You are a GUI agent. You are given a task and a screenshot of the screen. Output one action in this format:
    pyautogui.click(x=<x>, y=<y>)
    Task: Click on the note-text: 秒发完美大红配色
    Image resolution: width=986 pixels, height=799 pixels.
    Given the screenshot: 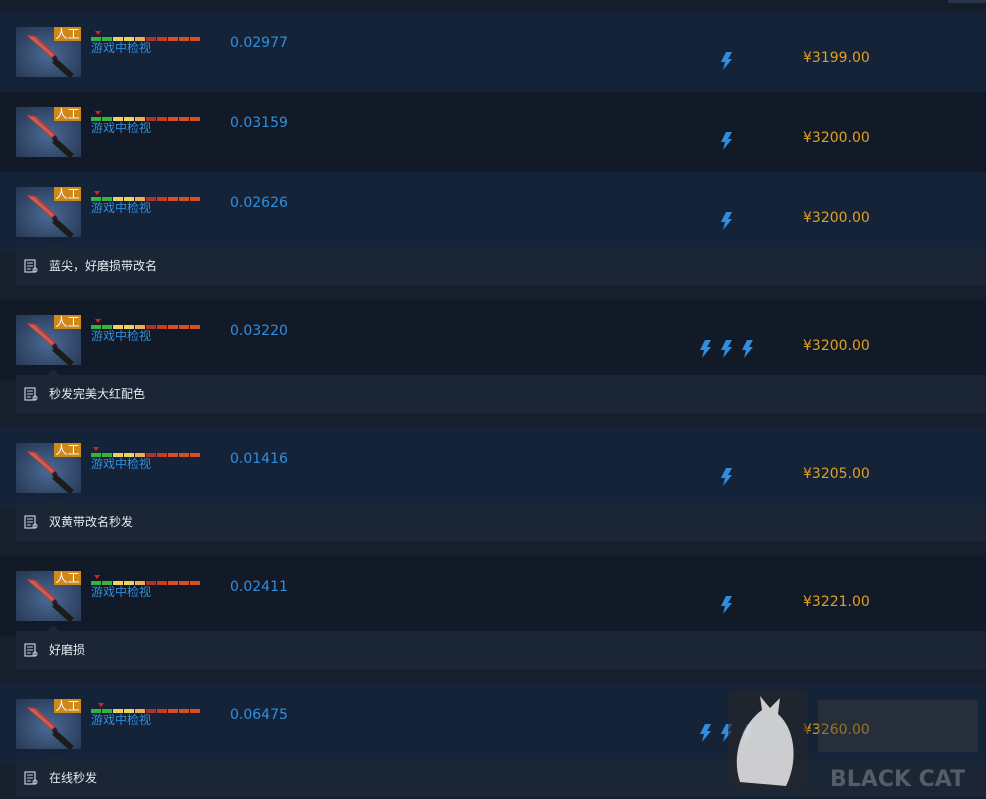 What is the action you would take?
    pyautogui.click(x=97, y=394)
    